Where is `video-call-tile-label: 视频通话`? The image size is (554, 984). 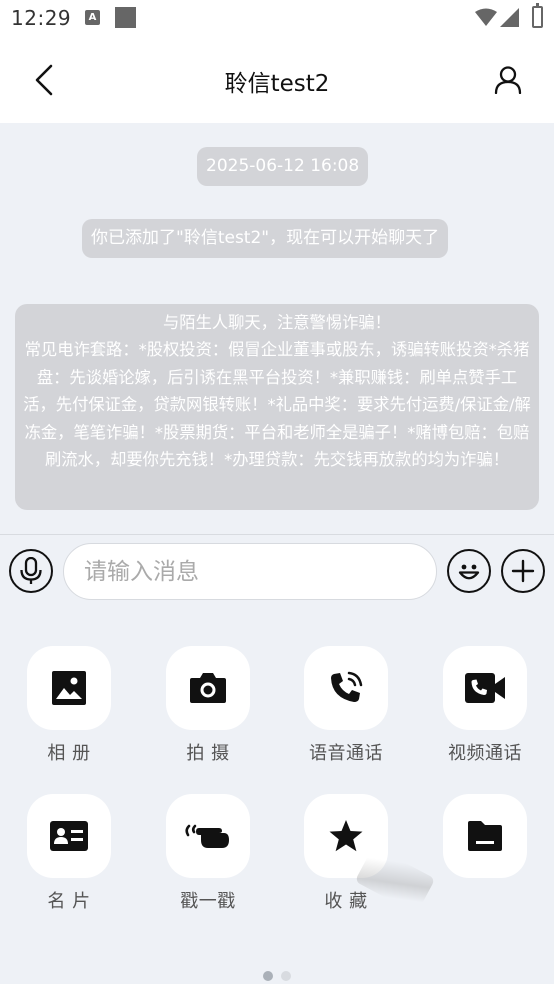
video-call-tile-label: 视频通话 is located at coordinates (485, 753).